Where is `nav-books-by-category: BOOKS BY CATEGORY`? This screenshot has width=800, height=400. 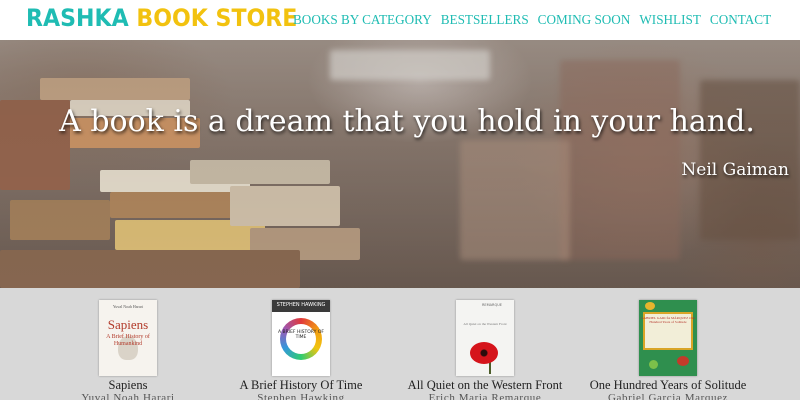
nav-books-by-category: BOOKS BY CATEGORY is located at coordinates (362, 20).